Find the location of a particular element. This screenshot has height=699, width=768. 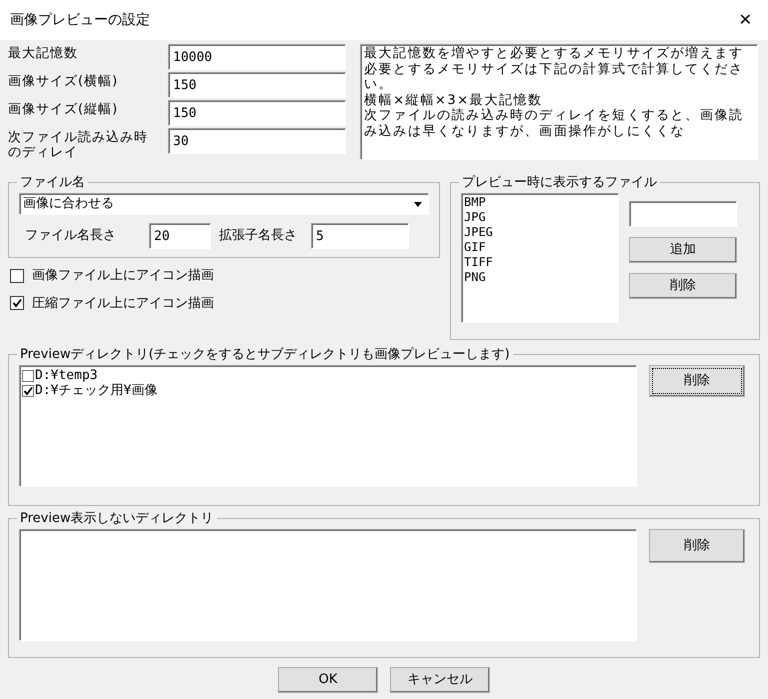

field-label: 次ファイル読み込み時のディレイ is located at coordinates (78, 144).